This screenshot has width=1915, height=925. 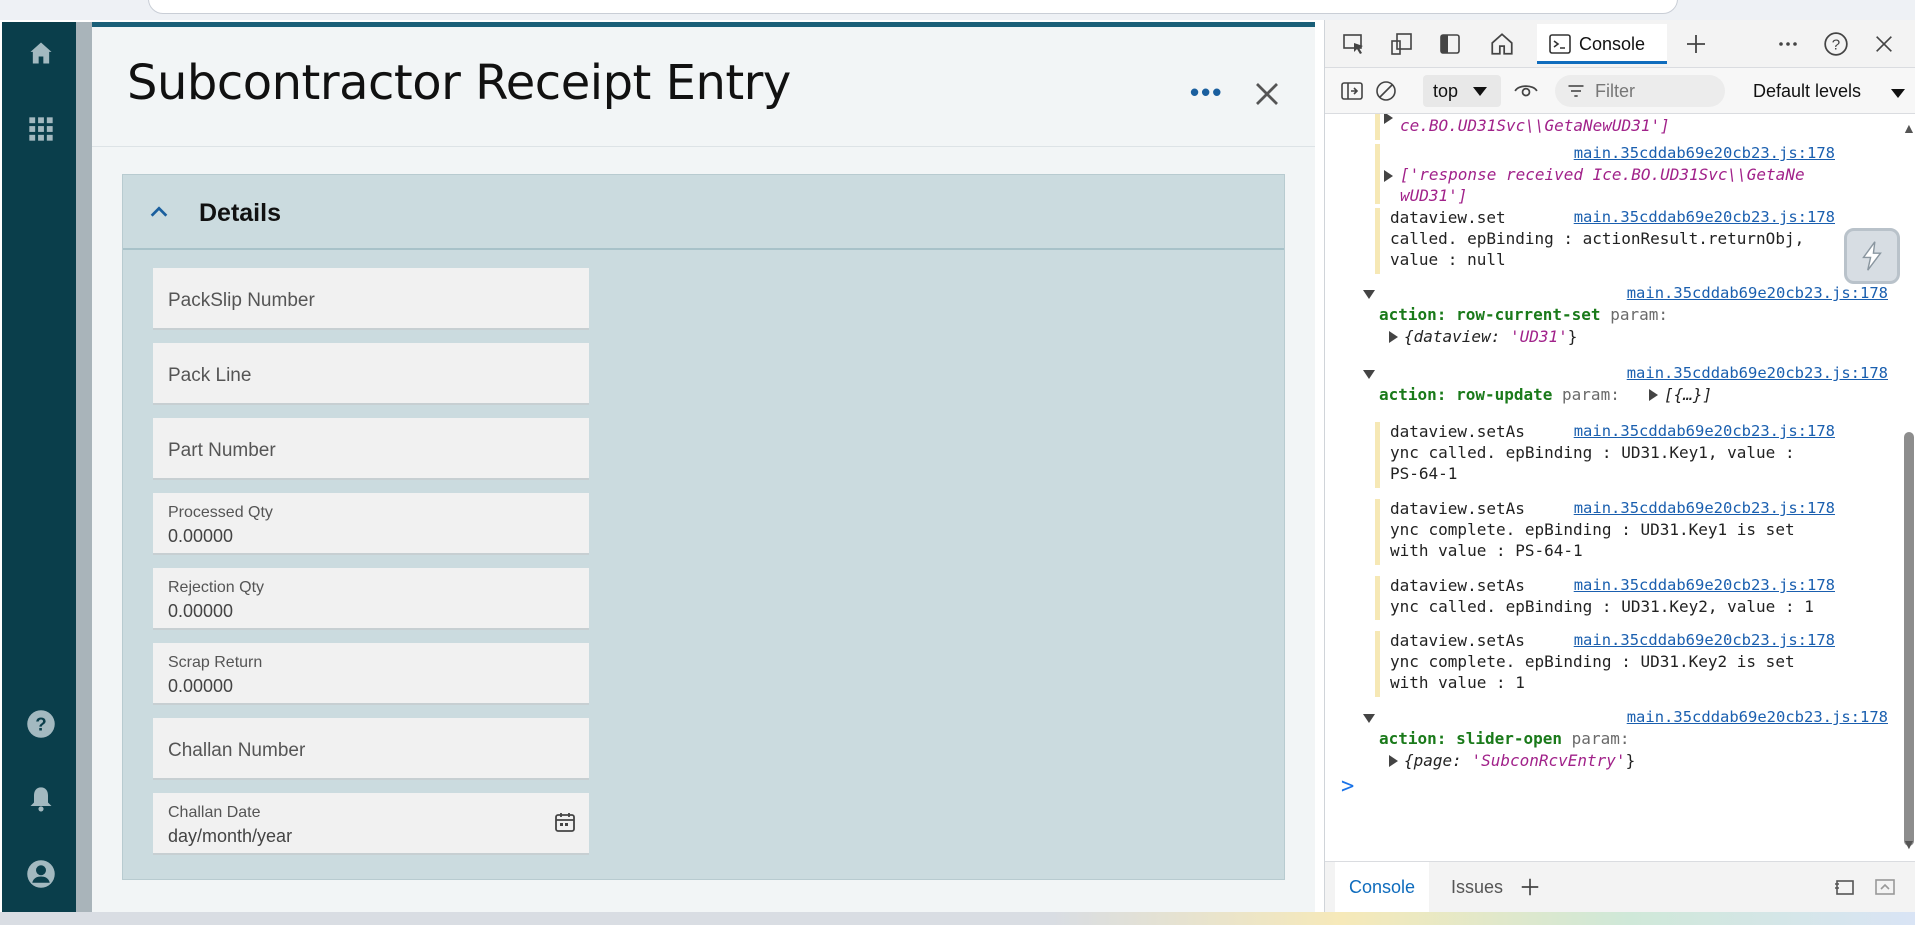 What do you see at coordinates (1908, 128) in the screenshot?
I see `scroll-up-icon: ▲` at bounding box center [1908, 128].